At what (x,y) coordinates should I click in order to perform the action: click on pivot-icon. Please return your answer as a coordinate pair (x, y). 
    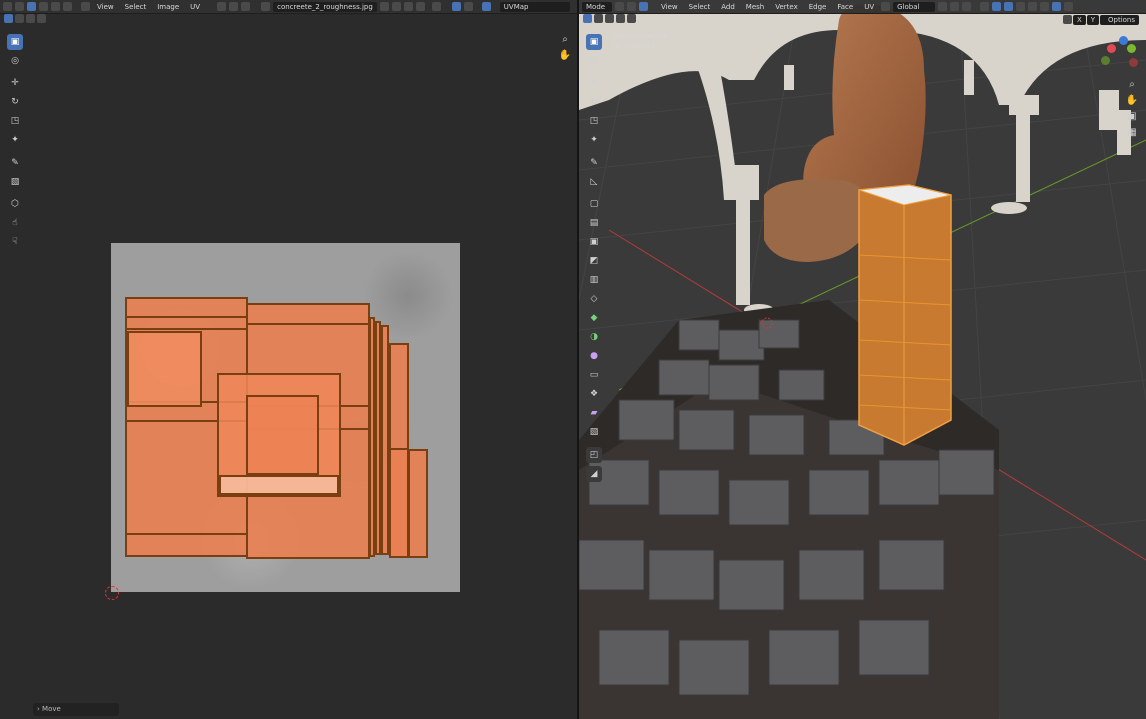
    Looking at the image, I should click on (943, 6).